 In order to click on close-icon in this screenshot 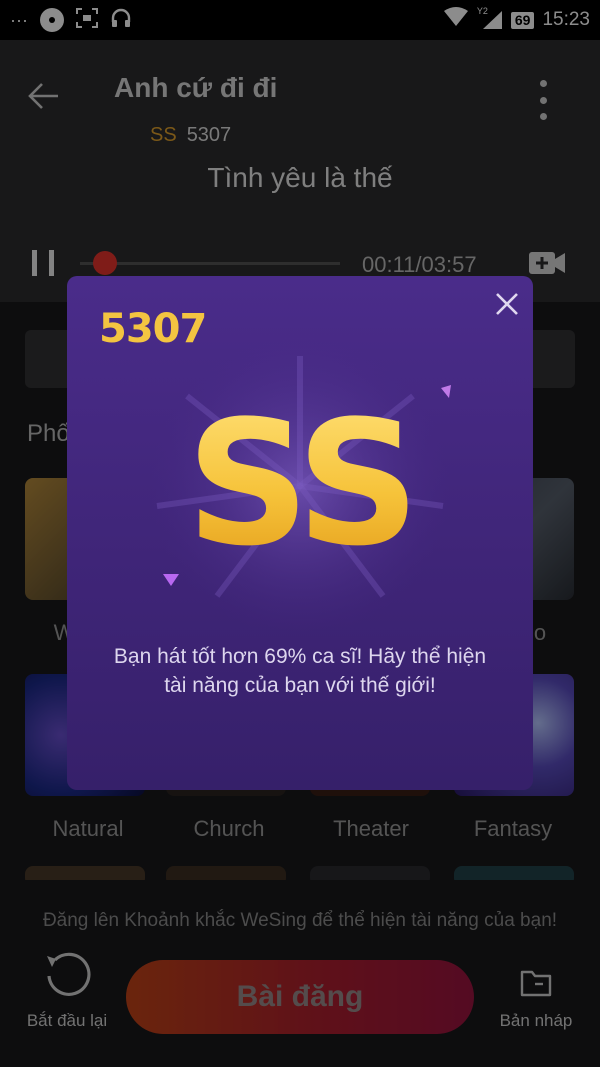, I will do `click(507, 304)`.